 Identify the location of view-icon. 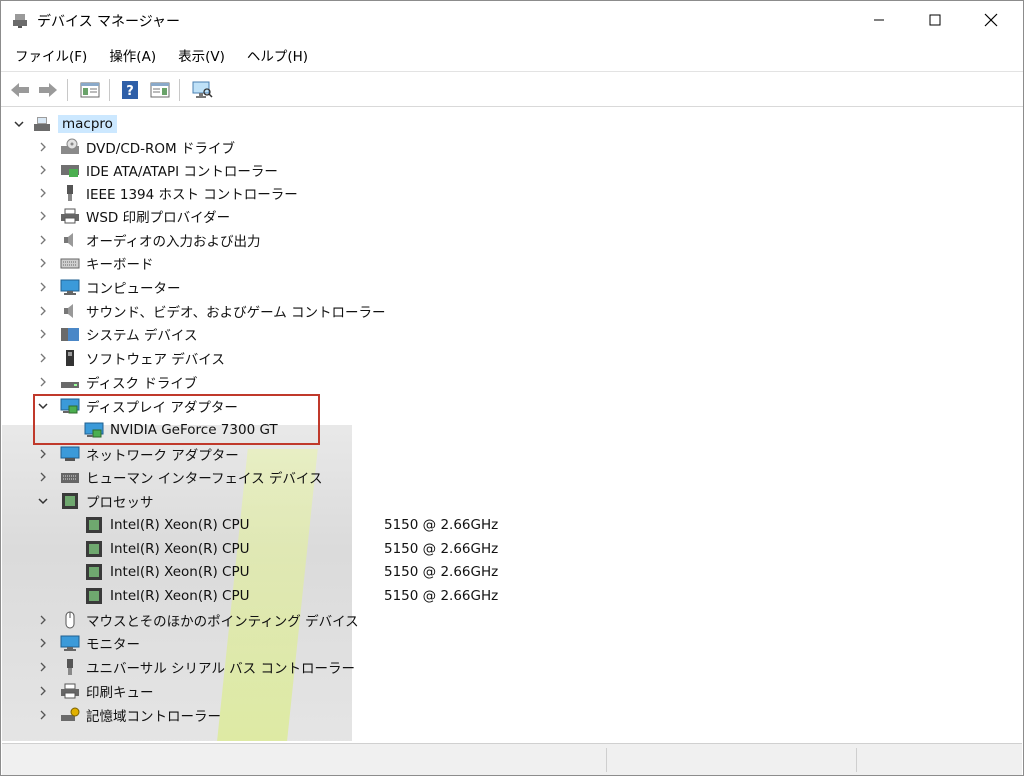
(160, 90).